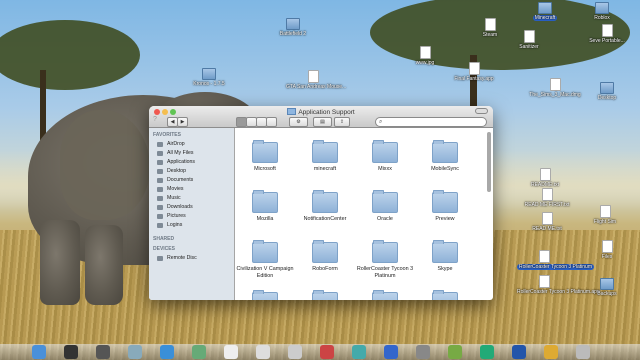  I want to click on desktop-icon-roblox: Roblox, so click(602, 11).